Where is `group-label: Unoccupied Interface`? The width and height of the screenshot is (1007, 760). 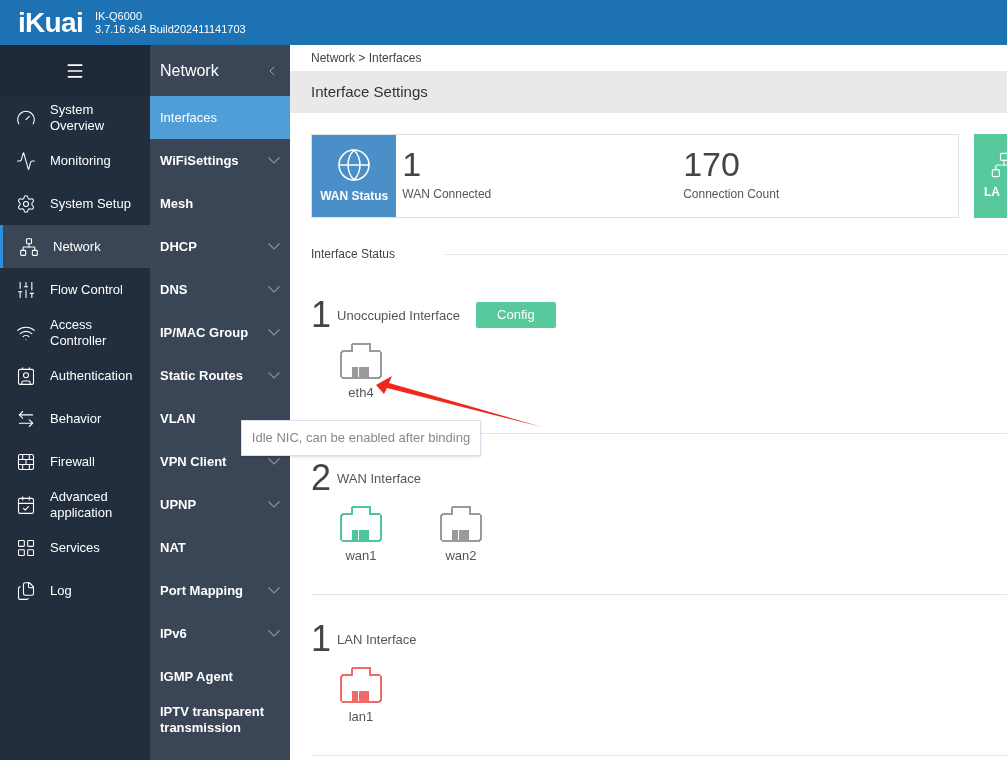 group-label: Unoccupied Interface is located at coordinates (398, 315).